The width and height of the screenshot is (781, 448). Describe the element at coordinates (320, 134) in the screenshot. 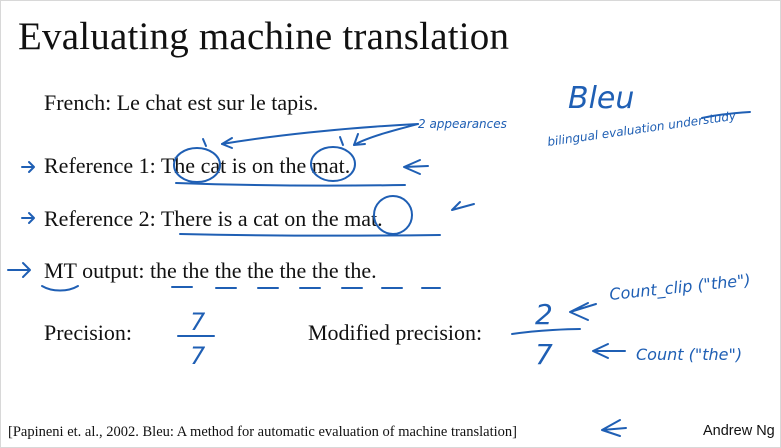

I see `arrow-to-the-ref1` at that location.